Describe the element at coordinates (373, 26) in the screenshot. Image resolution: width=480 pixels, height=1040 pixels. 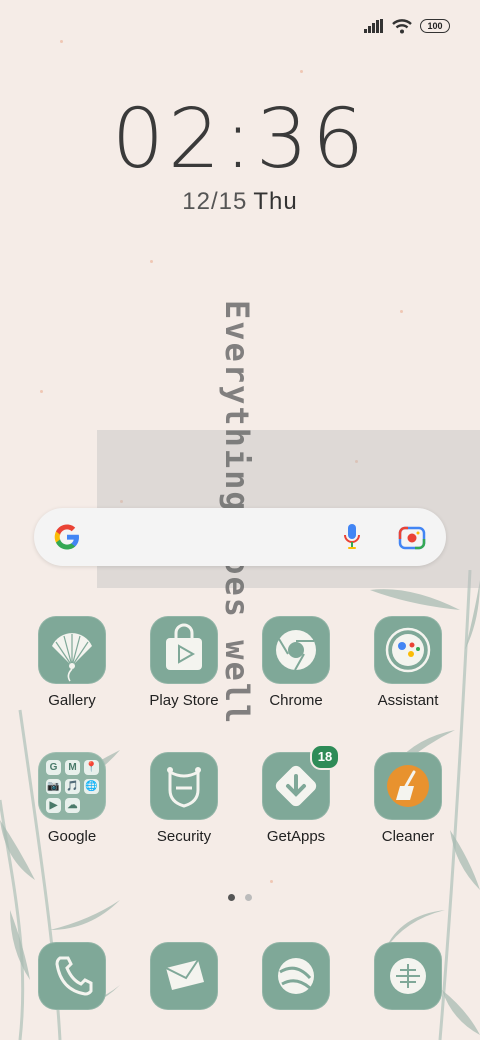
I see `signal-icon` at that location.